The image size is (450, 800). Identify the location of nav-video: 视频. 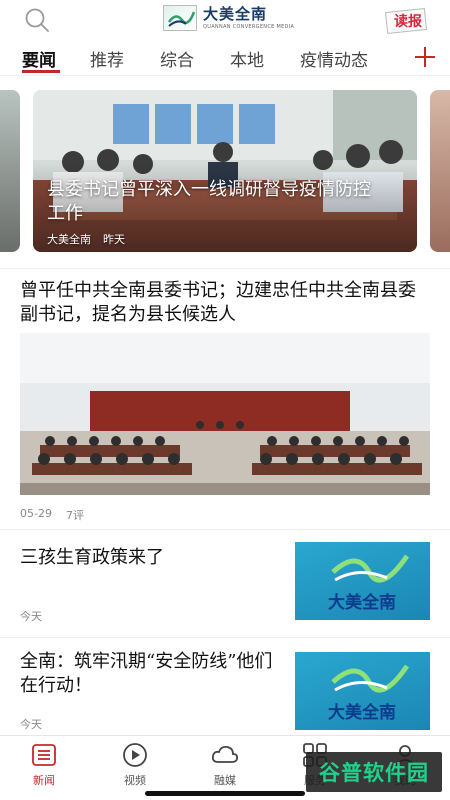
(135, 767).